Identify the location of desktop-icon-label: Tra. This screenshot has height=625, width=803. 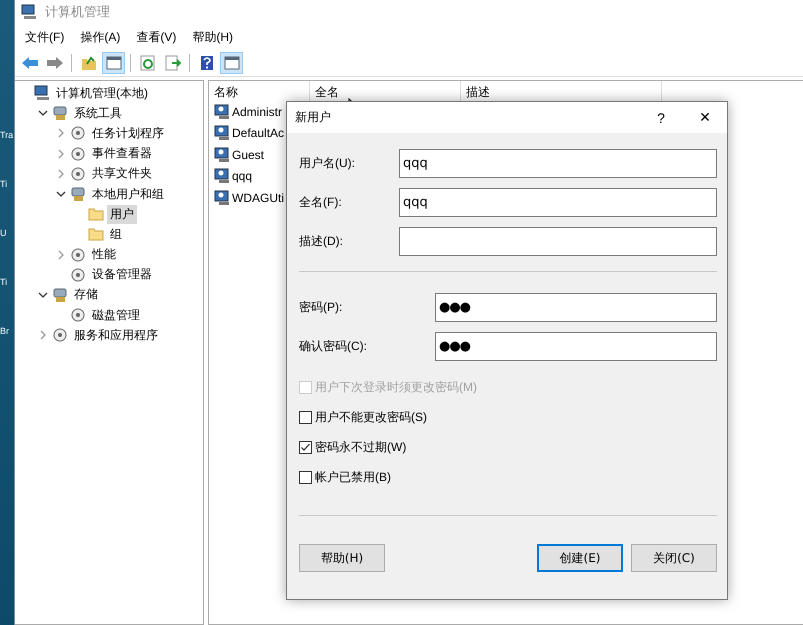
(7, 135).